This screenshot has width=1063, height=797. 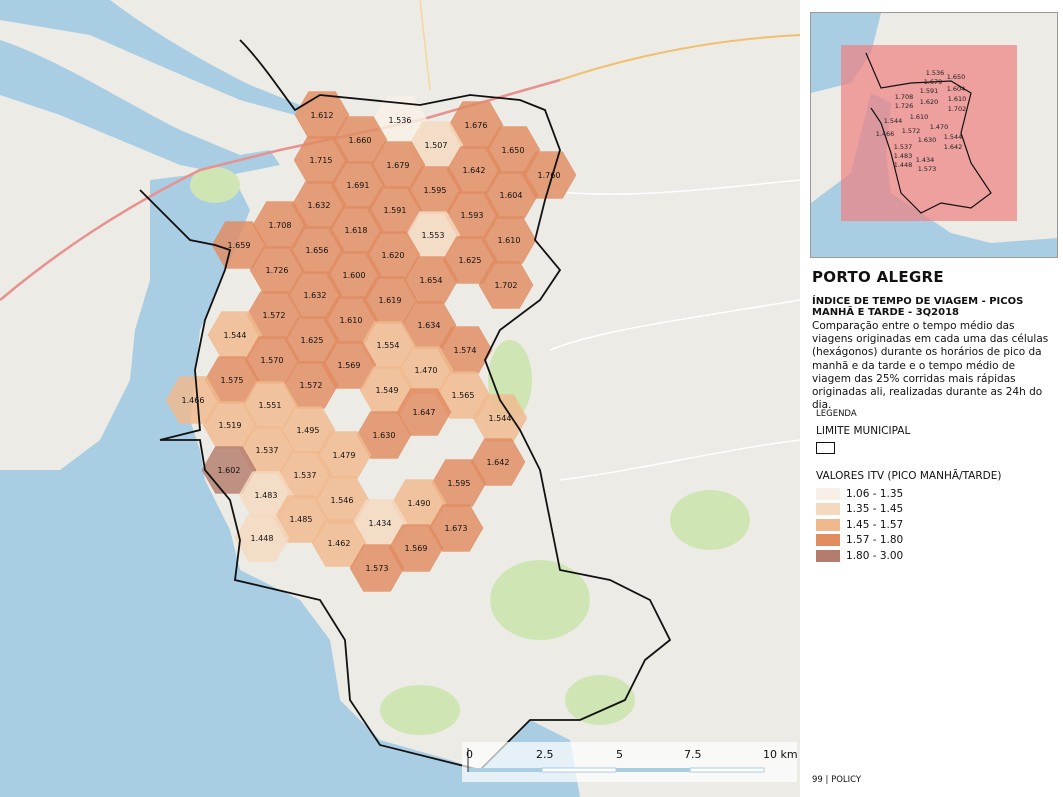 I want to click on hexagon-value-label: 1.676, so click(x=476, y=125).